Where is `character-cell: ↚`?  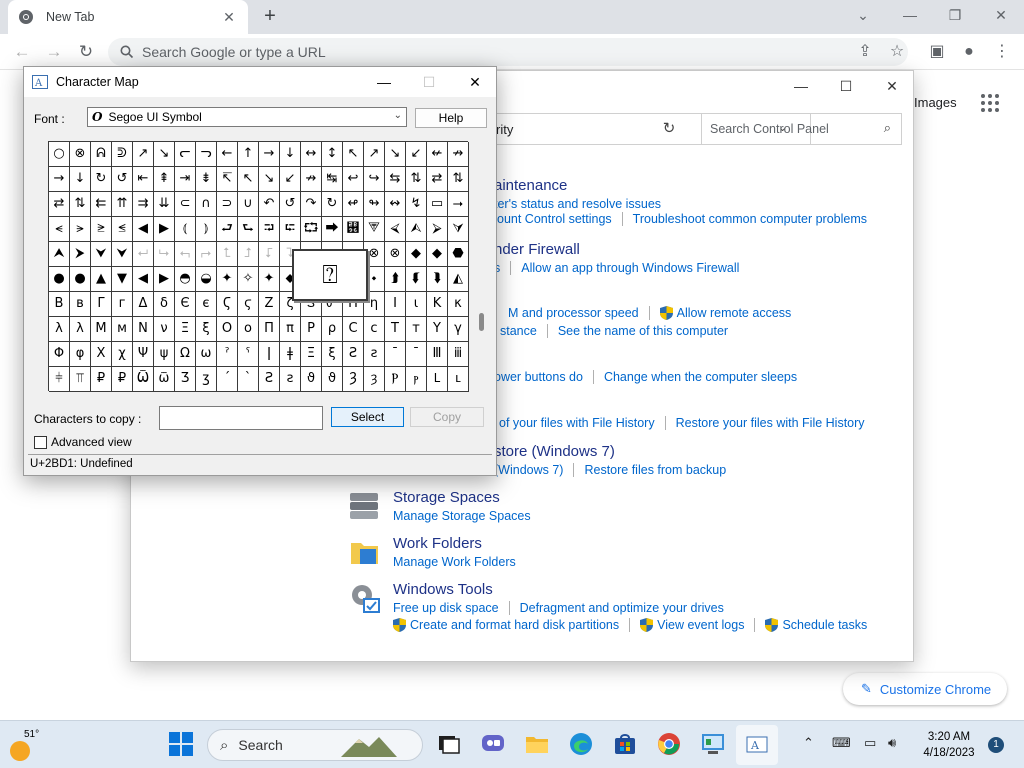
character-cell: ↚ is located at coordinates (437, 154).